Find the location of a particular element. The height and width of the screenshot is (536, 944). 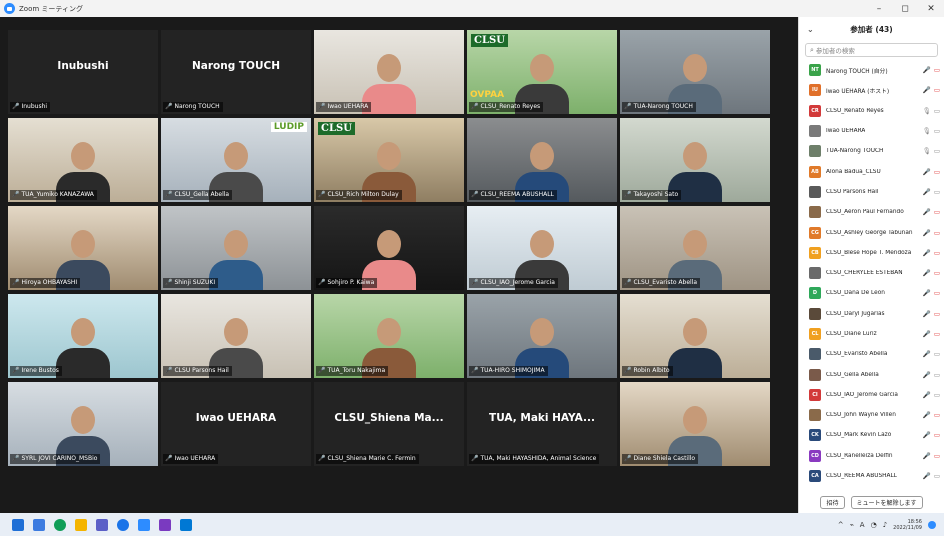

participant-row: CLSU_Aeron Paul Fernando 🎤 ▭ is located at coordinates (871, 212).